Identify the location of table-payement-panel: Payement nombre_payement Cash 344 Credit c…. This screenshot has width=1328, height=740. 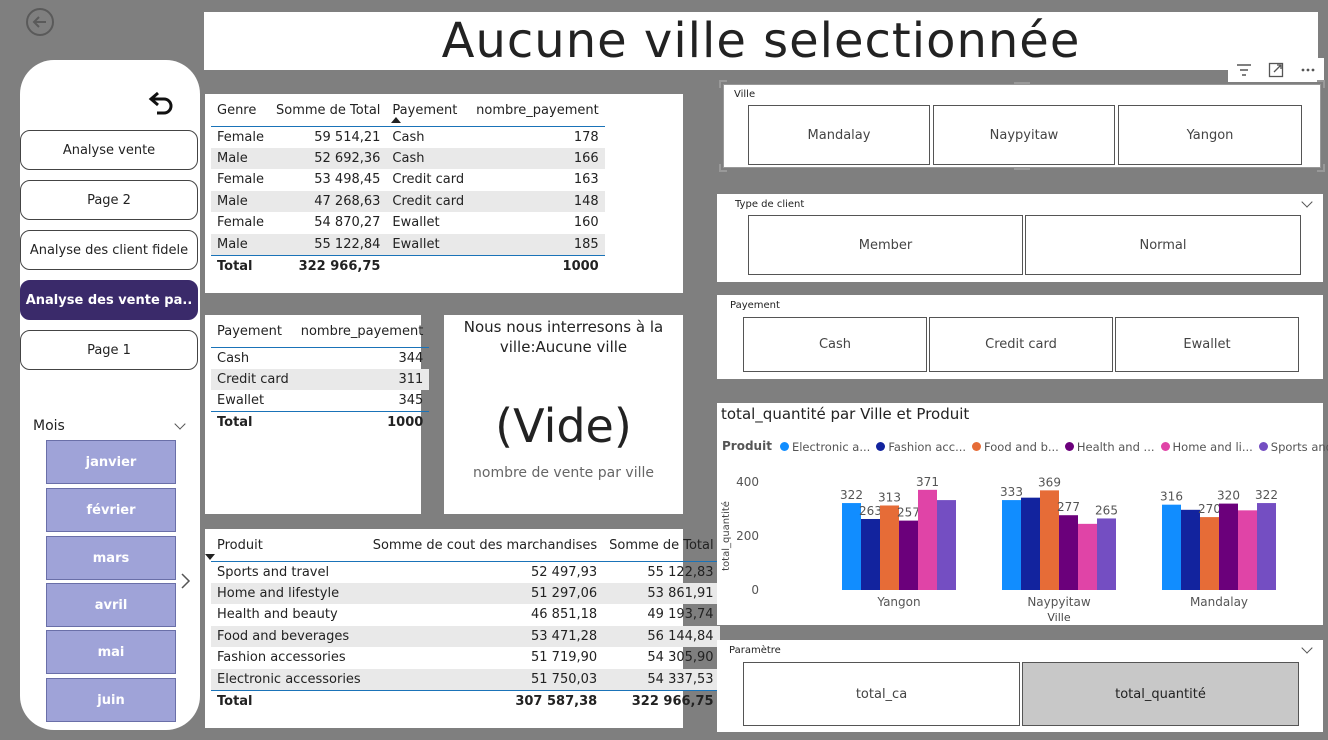
(317, 414).